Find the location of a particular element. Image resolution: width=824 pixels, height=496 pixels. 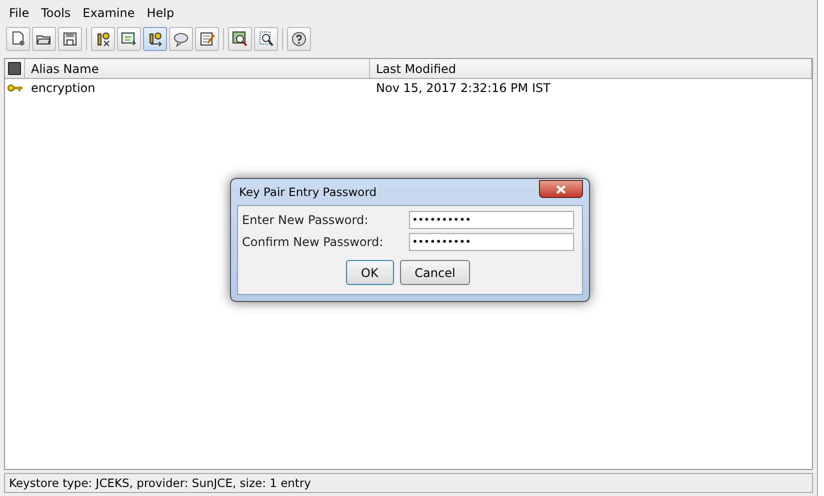

help-icon is located at coordinates (299, 39).